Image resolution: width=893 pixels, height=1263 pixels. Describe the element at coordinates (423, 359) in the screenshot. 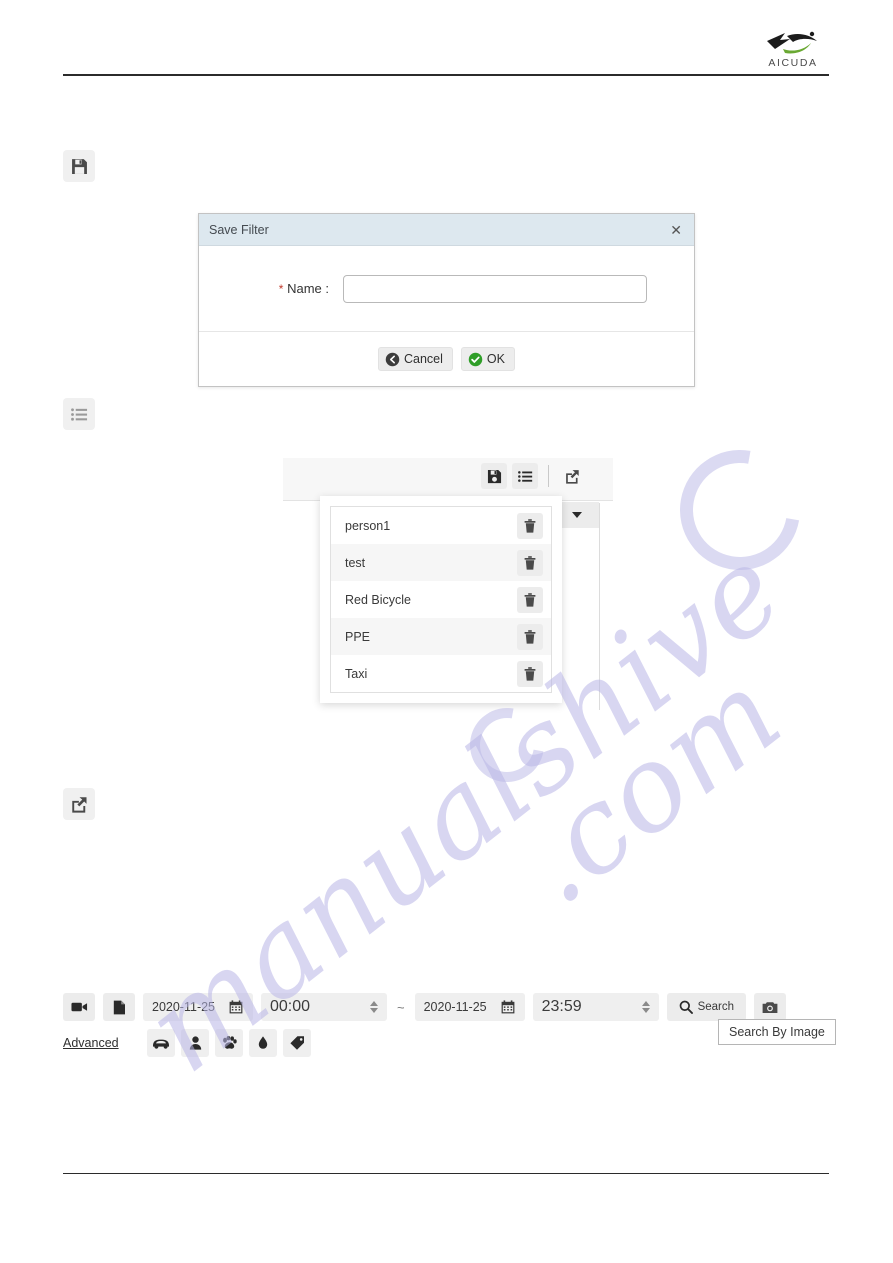

I see `cancel-label: Cancel` at that location.